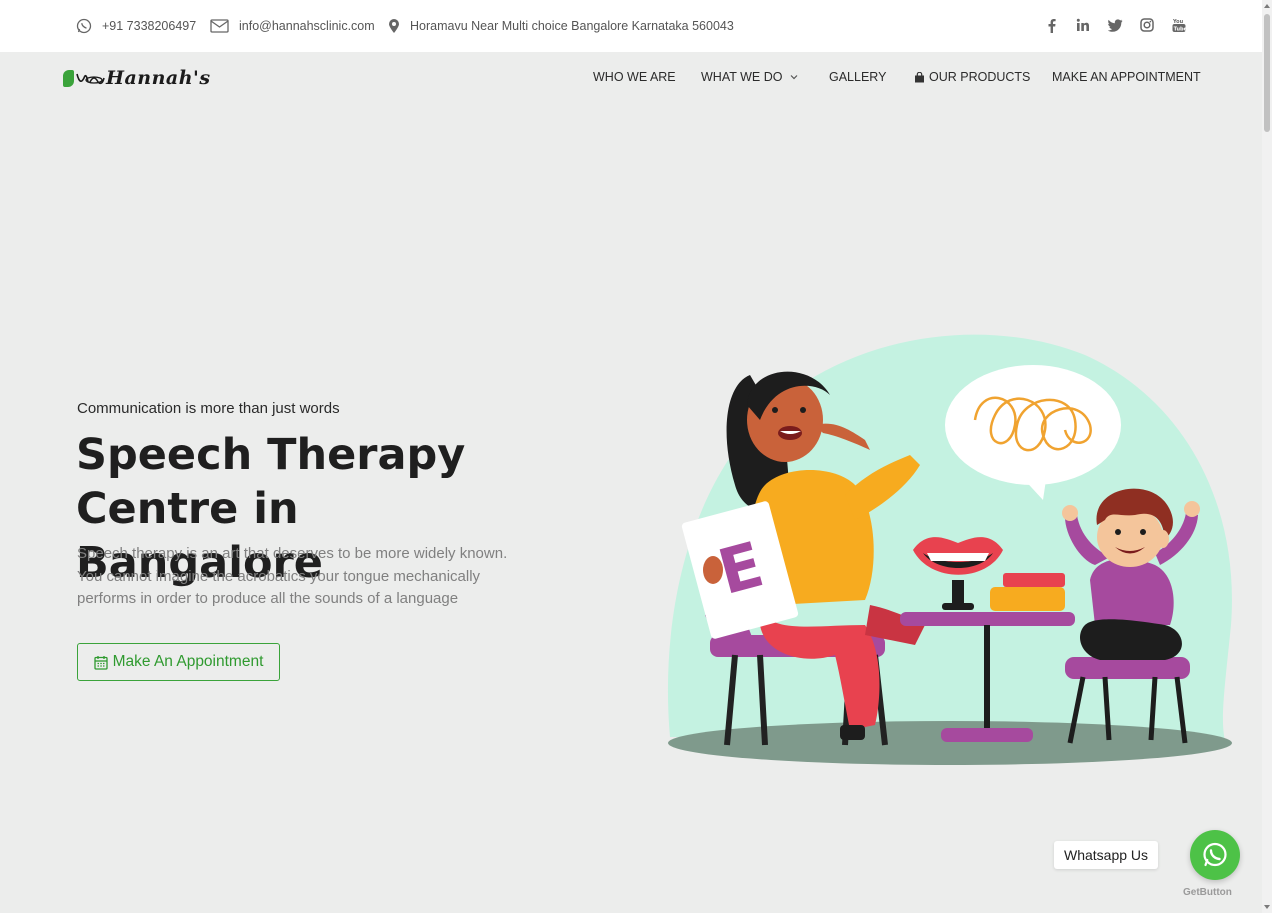 The height and width of the screenshot is (913, 1272). I want to click on cta-label: Make An Appointment, so click(188, 661).